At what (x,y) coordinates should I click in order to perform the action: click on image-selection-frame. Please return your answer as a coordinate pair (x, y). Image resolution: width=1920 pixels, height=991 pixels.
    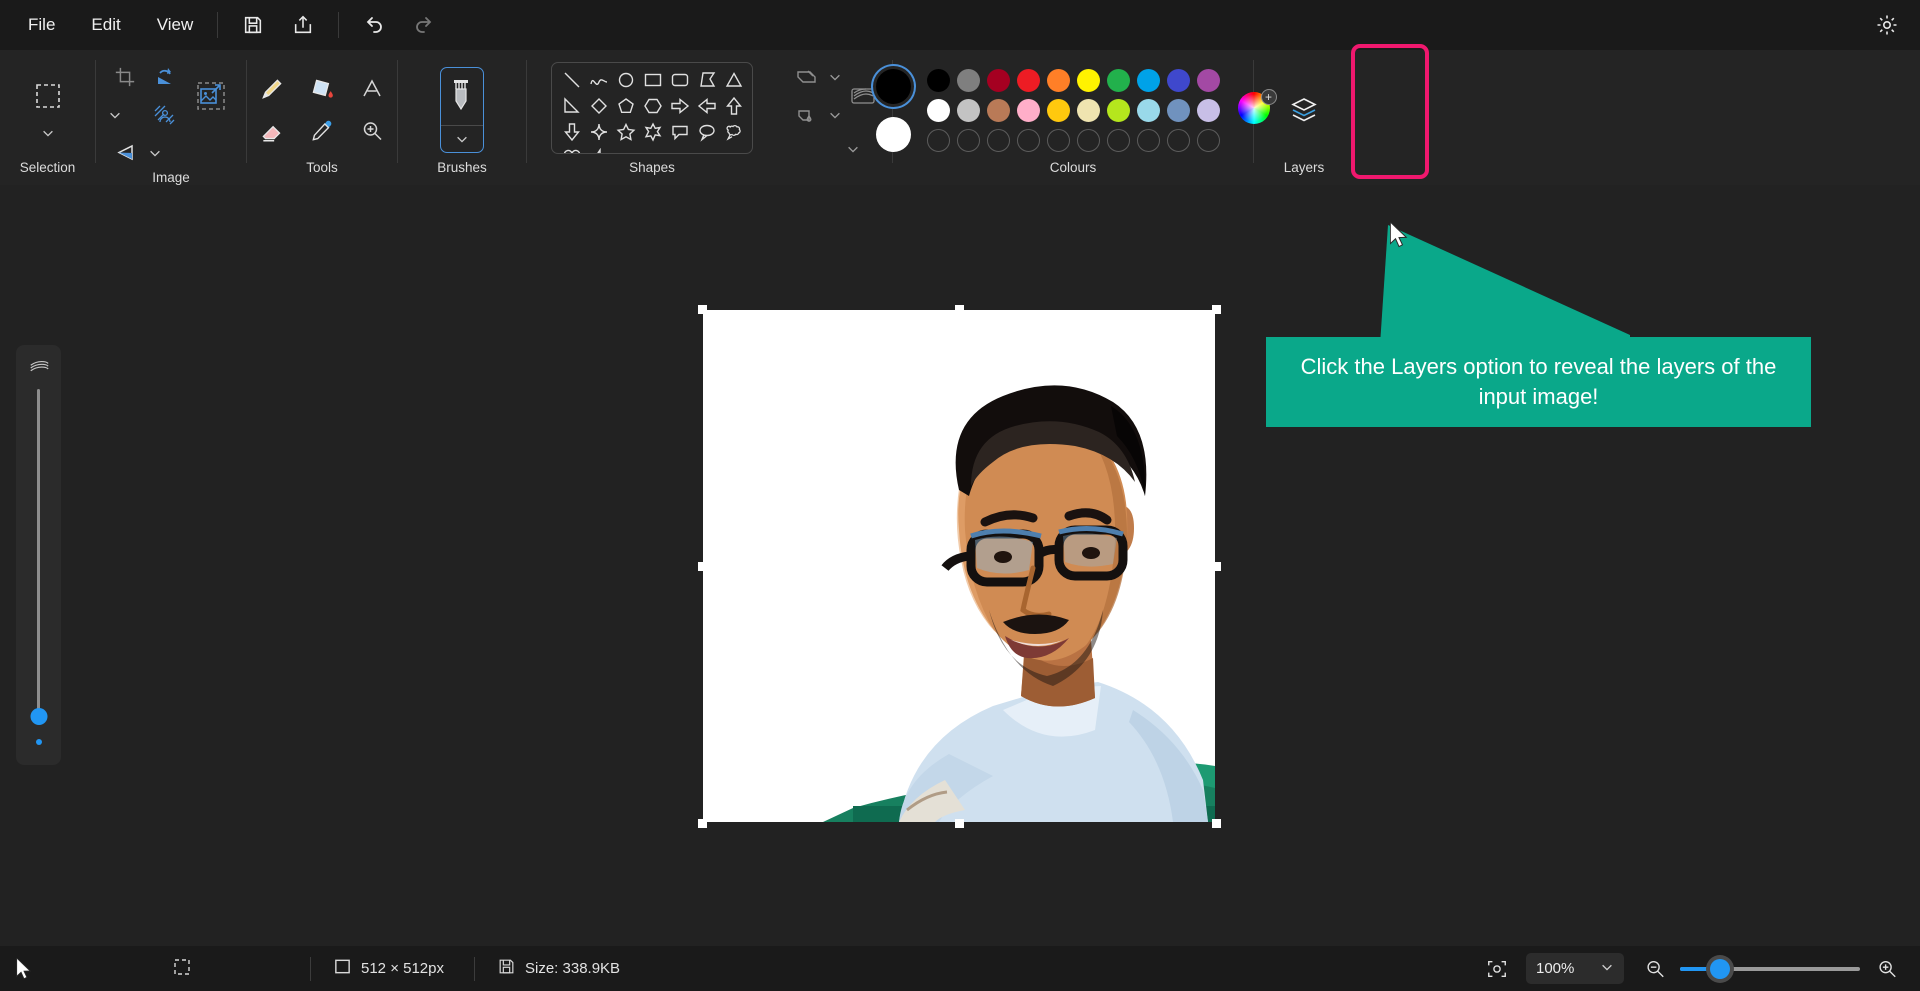
    Looking at the image, I should click on (959, 566).